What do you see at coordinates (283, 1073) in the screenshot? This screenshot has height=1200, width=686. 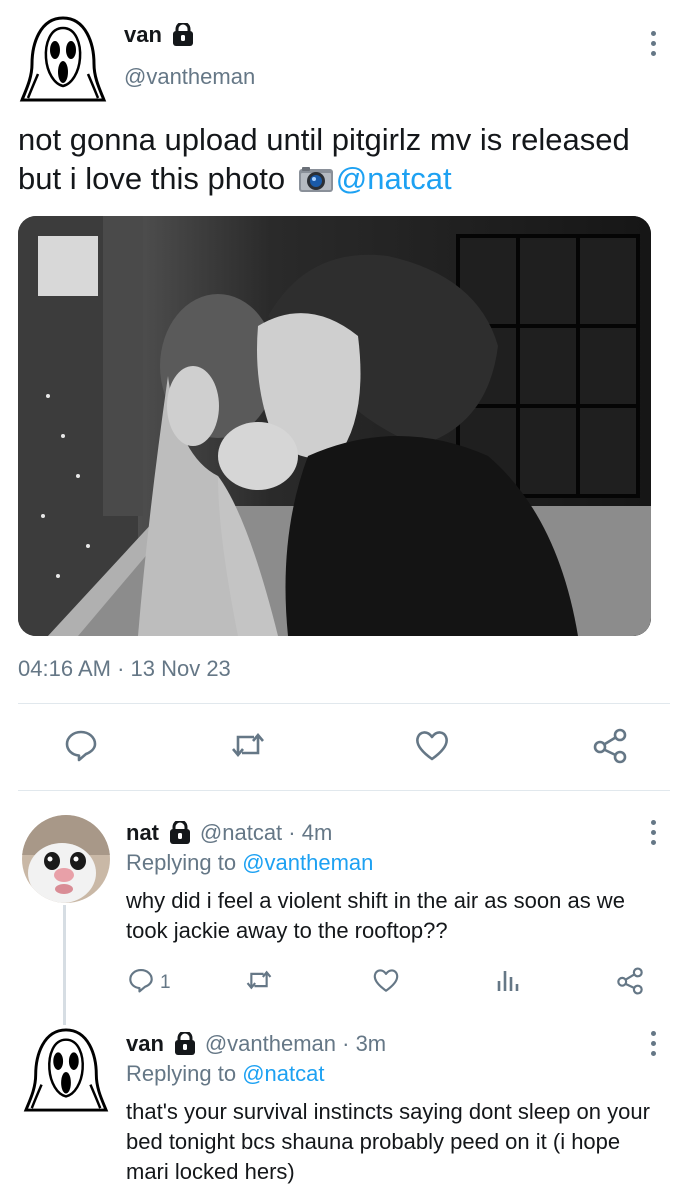 I see `replying-mention: @natcat` at bounding box center [283, 1073].